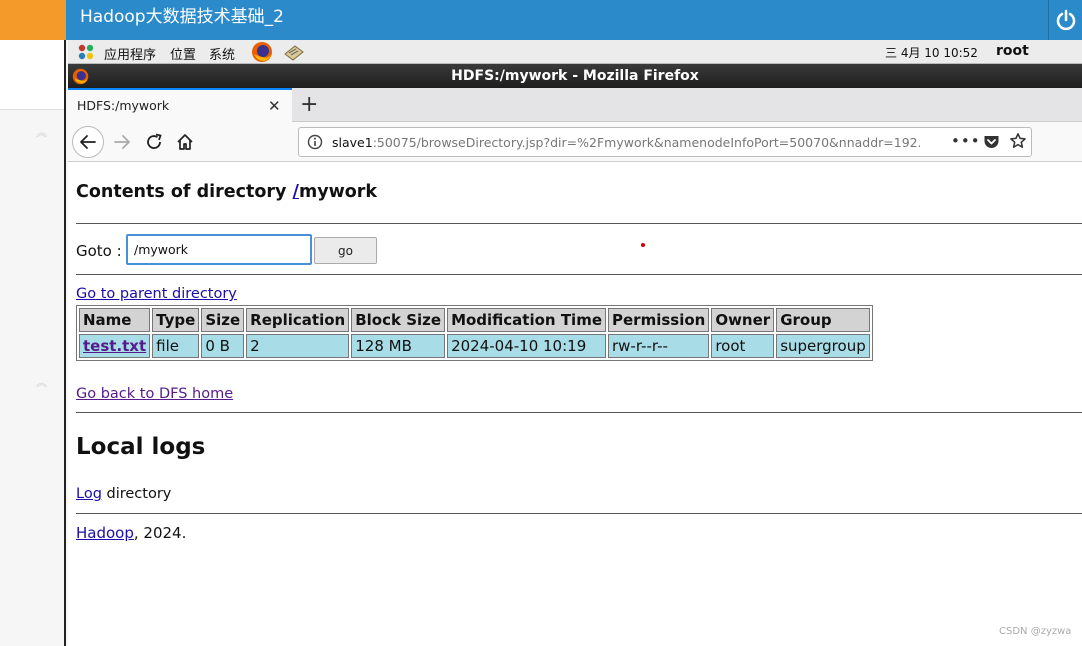 The height and width of the screenshot is (646, 1082). I want to click on cell-permission: rw-r--r--, so click(659, 346).